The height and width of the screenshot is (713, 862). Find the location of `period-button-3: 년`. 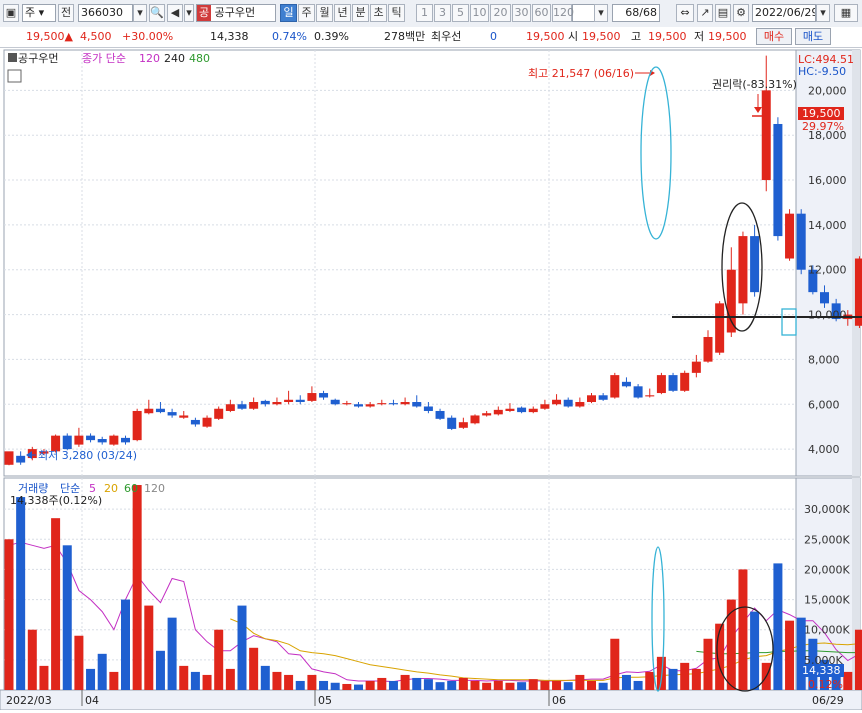

period-button-3: 년 is located at coordinates (342, 13).